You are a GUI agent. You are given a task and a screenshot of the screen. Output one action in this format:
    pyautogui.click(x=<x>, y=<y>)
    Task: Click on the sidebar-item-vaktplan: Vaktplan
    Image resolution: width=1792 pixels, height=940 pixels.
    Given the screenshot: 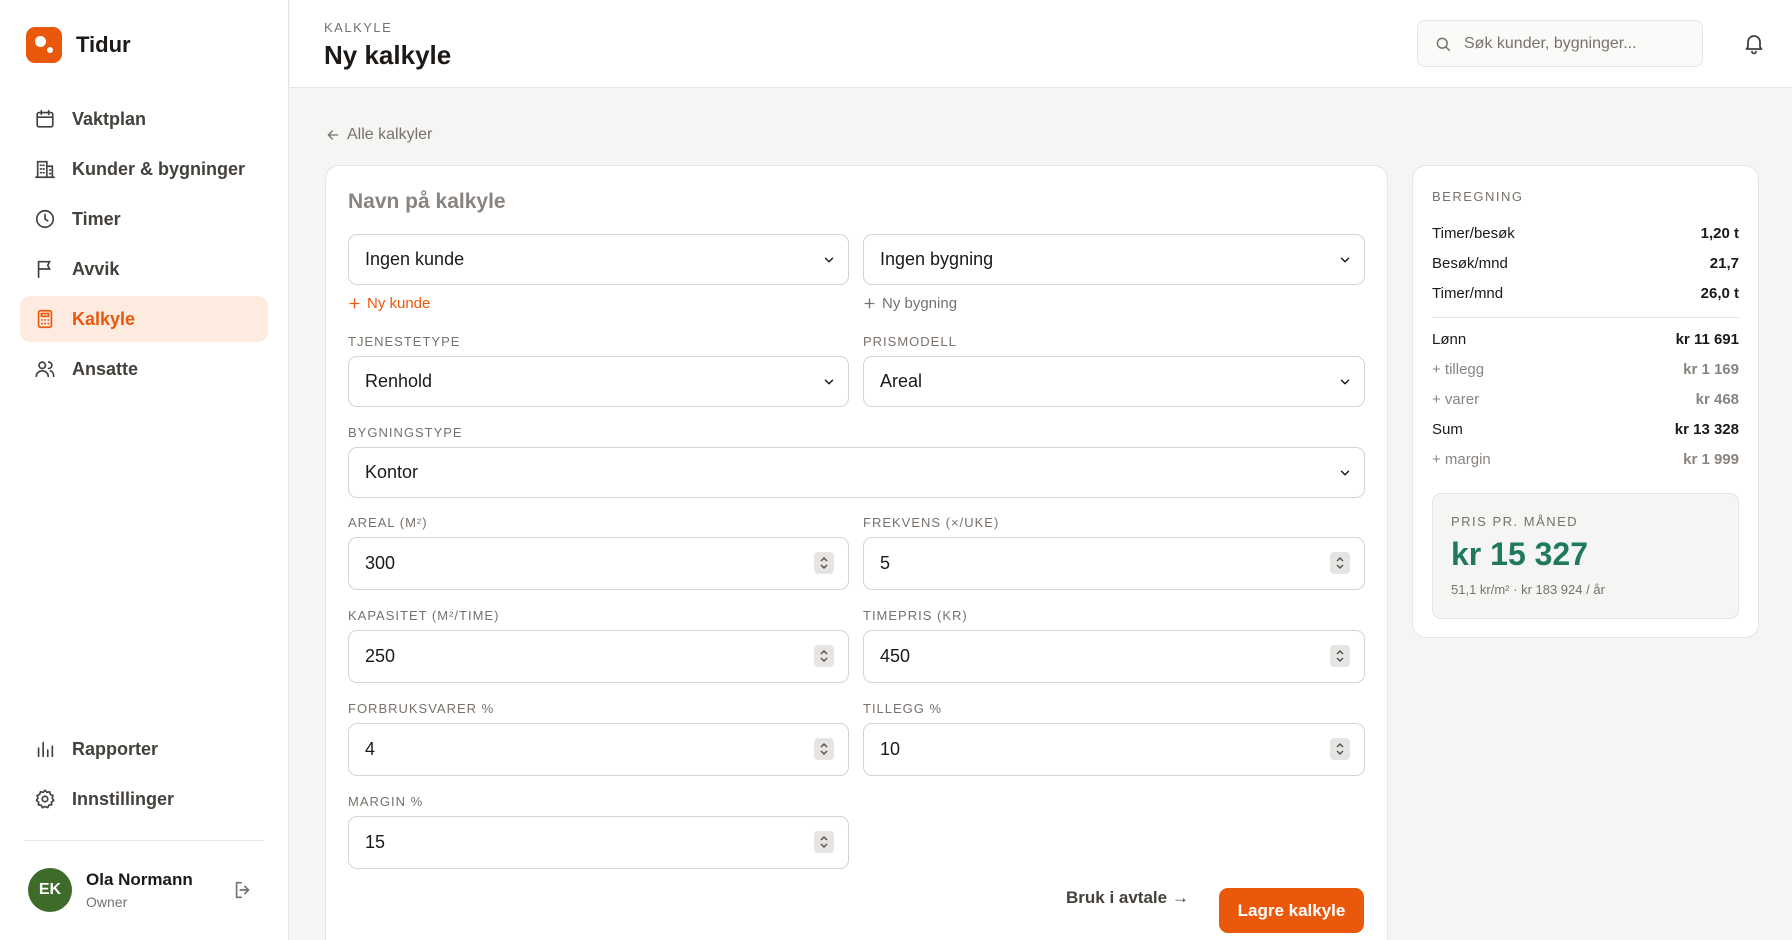 What is the action you would take?
    pyautogui.click(x=144, y=119)
    